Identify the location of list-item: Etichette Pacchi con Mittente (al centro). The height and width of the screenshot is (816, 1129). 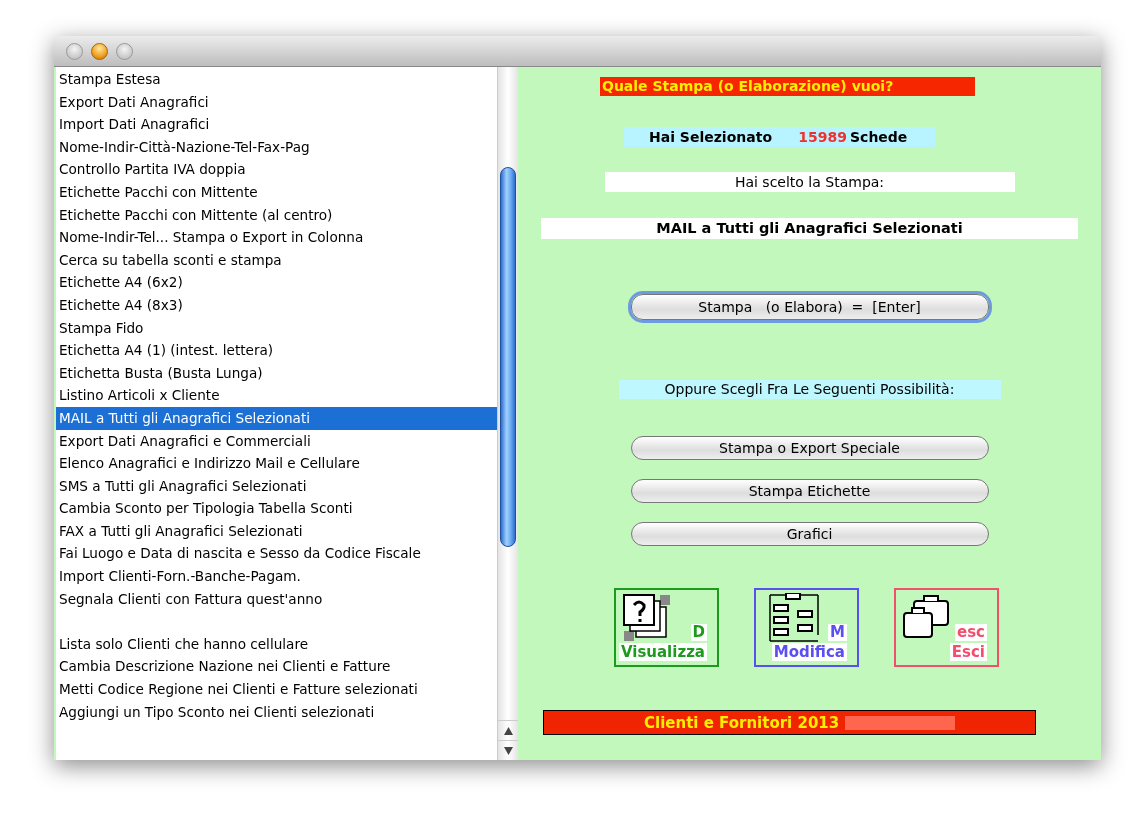
(276, 215).